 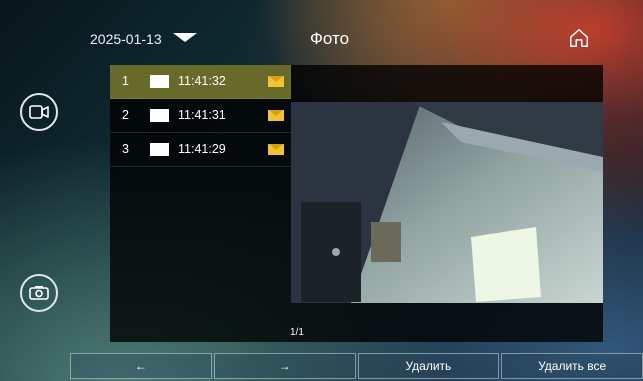 I want to click on photo-list: 1 11:41:32 2 11:41:31 3 11:41:29, so click(x=200, y=116).